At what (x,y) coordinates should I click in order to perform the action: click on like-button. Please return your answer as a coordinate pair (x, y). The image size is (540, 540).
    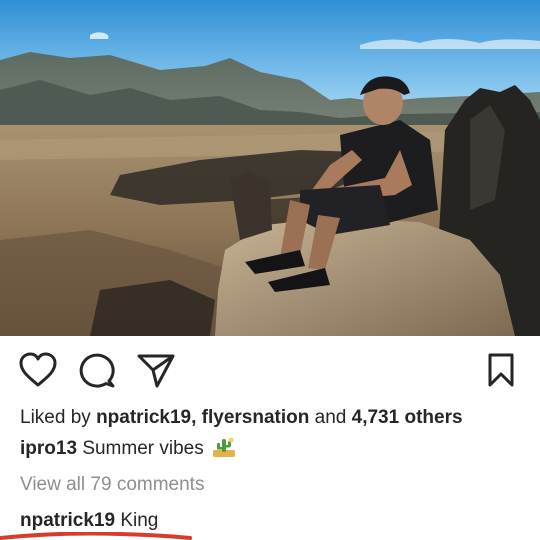
    Looking at the image, I should click on (38, 370).